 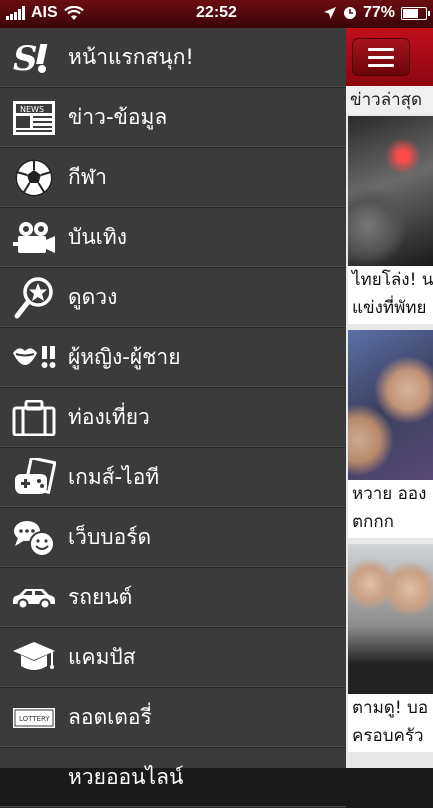 I want to click on menu-item-label: บันเทิง, so click(x=97, y=237).